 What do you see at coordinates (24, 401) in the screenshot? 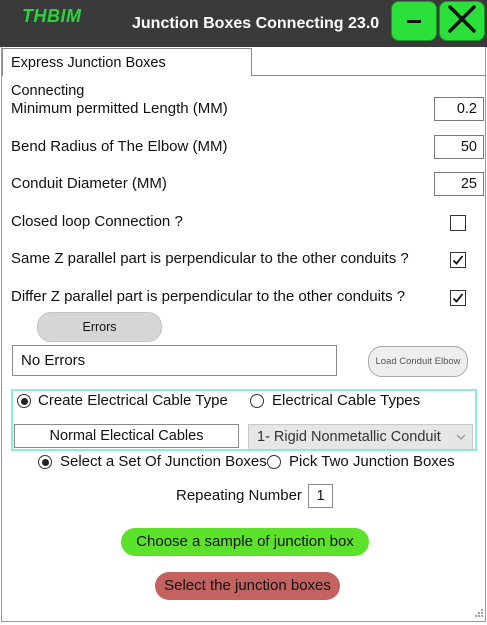
I see `create-cable-type-radio` at bounding box center [24, 401].